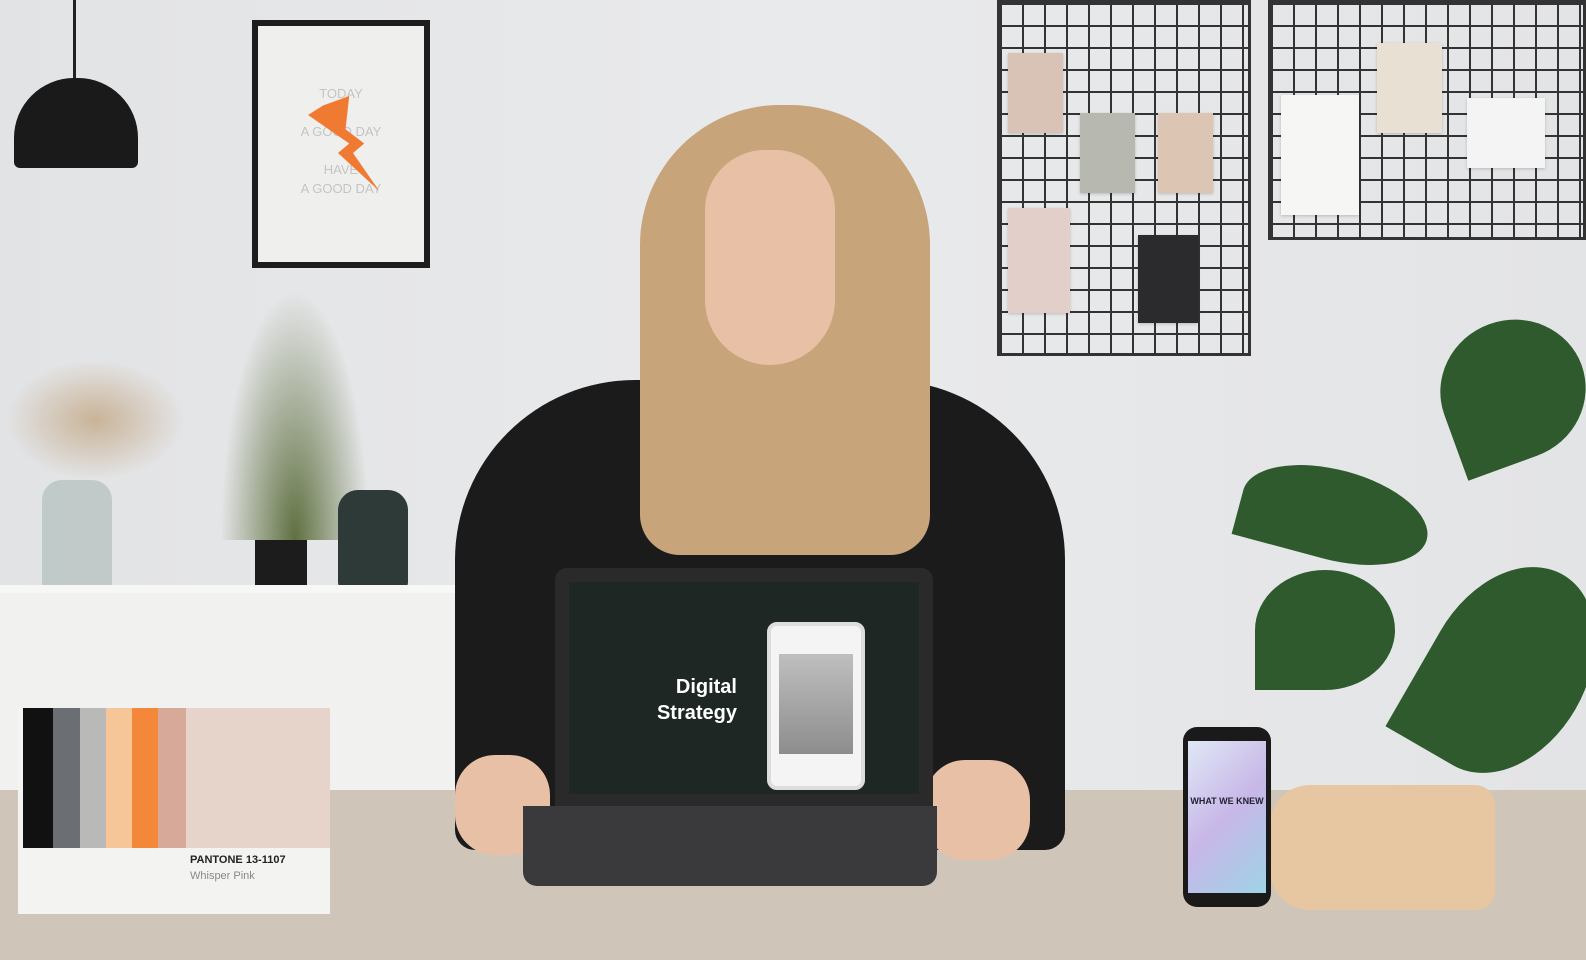  I want to click on pampas-grass, so click(95, 420).